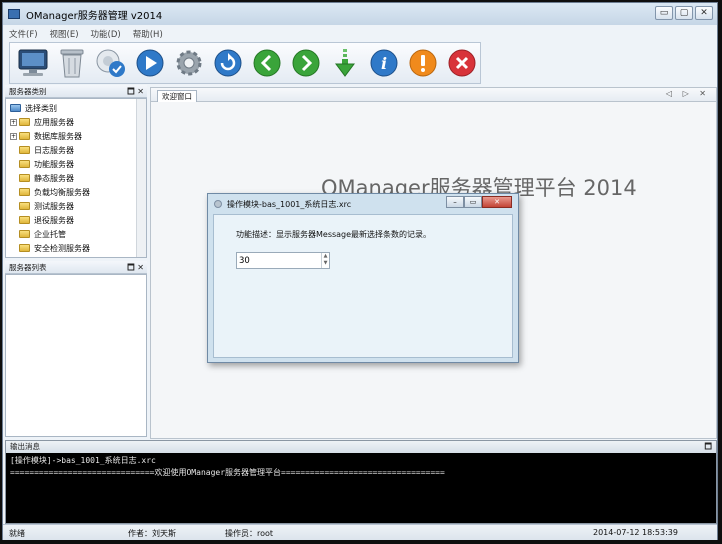 Image resolution: width=722 pixels, height=544 pixels. I want to click on count-spinner: ▲ ▼, so click(283, 260).